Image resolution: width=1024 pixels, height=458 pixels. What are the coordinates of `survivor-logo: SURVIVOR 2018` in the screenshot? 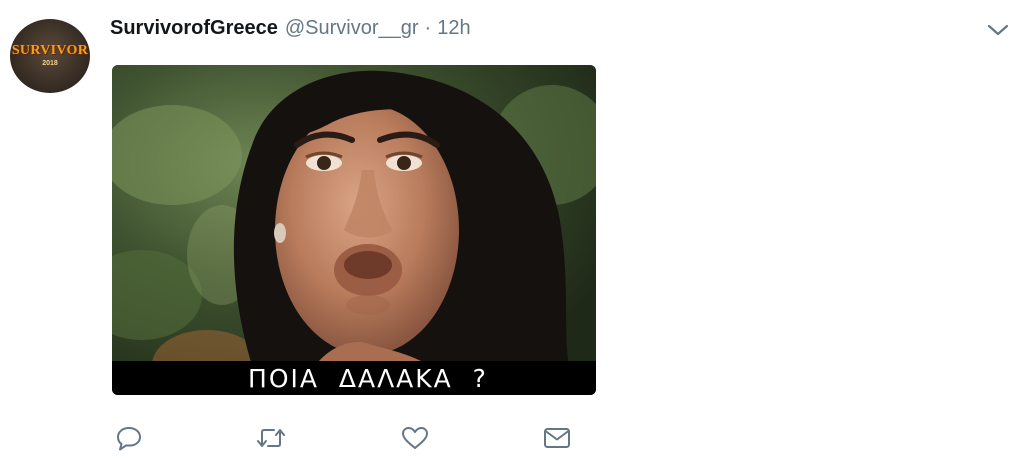 It's located at (50, 56).